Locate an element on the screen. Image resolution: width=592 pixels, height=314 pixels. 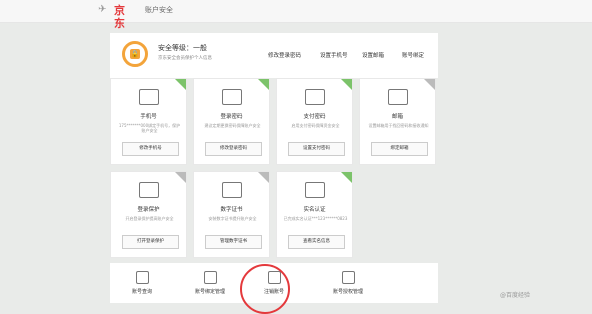
top-bar: ✈ 京东 账户安全 is located at coordinates (296, 15).